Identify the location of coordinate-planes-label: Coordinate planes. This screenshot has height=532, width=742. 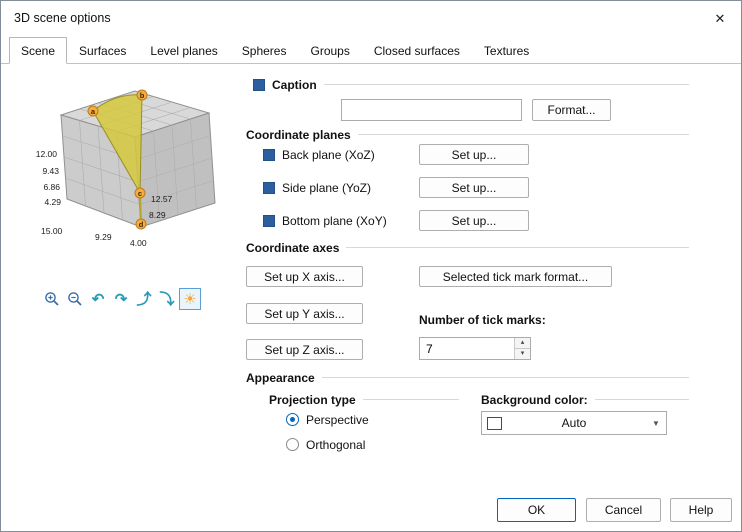
(298, 134).